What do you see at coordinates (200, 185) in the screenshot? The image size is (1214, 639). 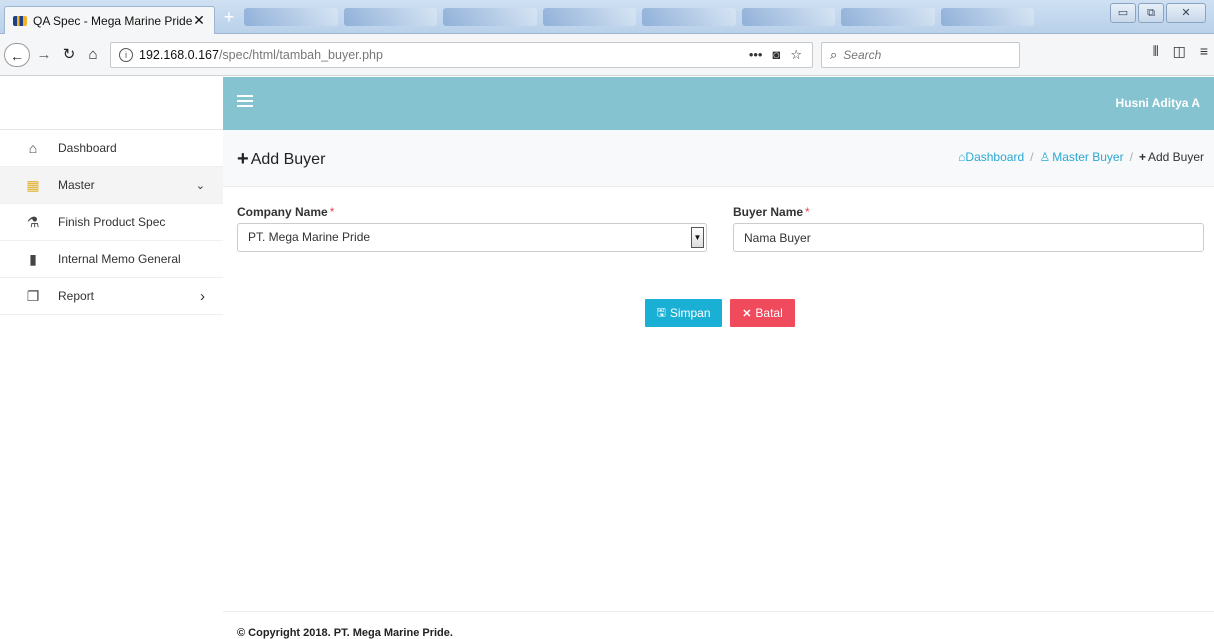 I see `chevron-down-icon: ⌄` at bounding box center [200, 185].